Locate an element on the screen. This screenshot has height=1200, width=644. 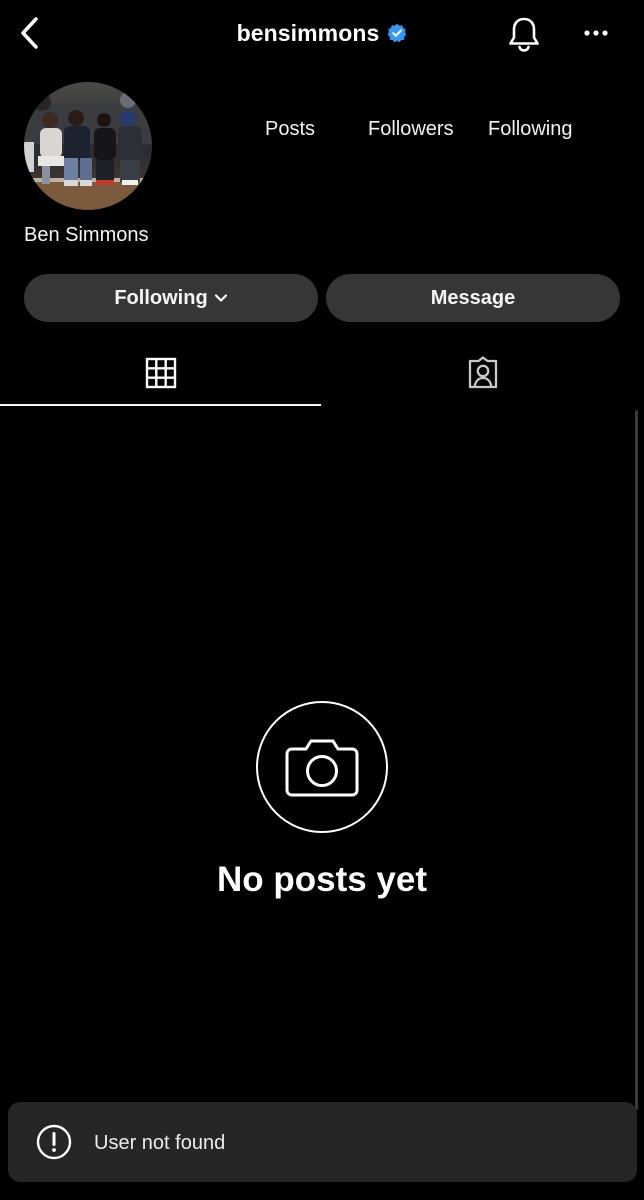
top-bar: bensimmons is located at coordinates (322, 33).